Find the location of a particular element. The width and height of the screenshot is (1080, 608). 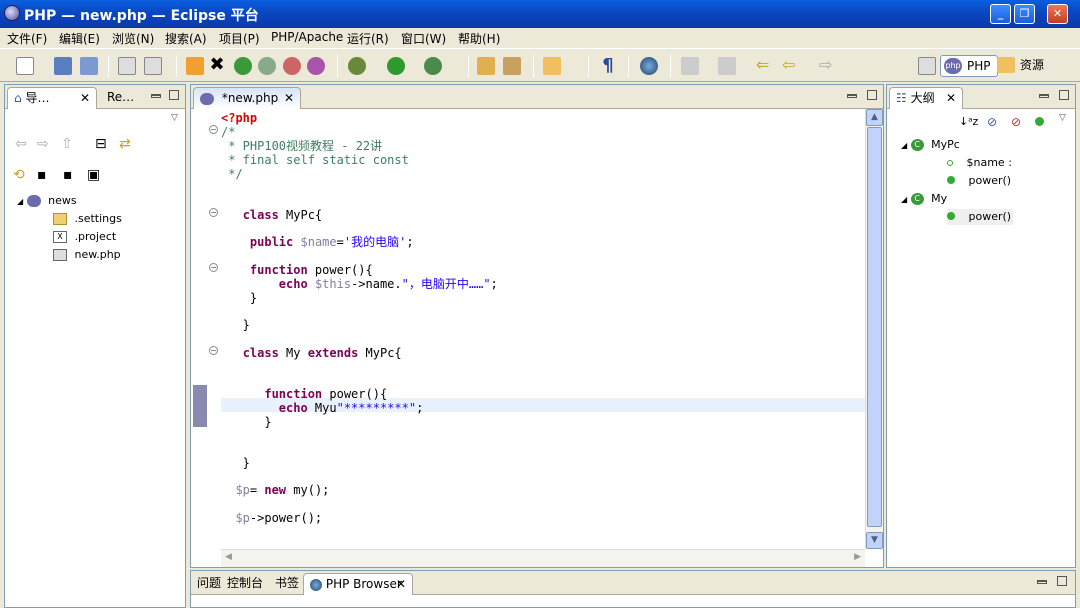

scroll-up-icon: ▲ is located at coordinates (874, 117).